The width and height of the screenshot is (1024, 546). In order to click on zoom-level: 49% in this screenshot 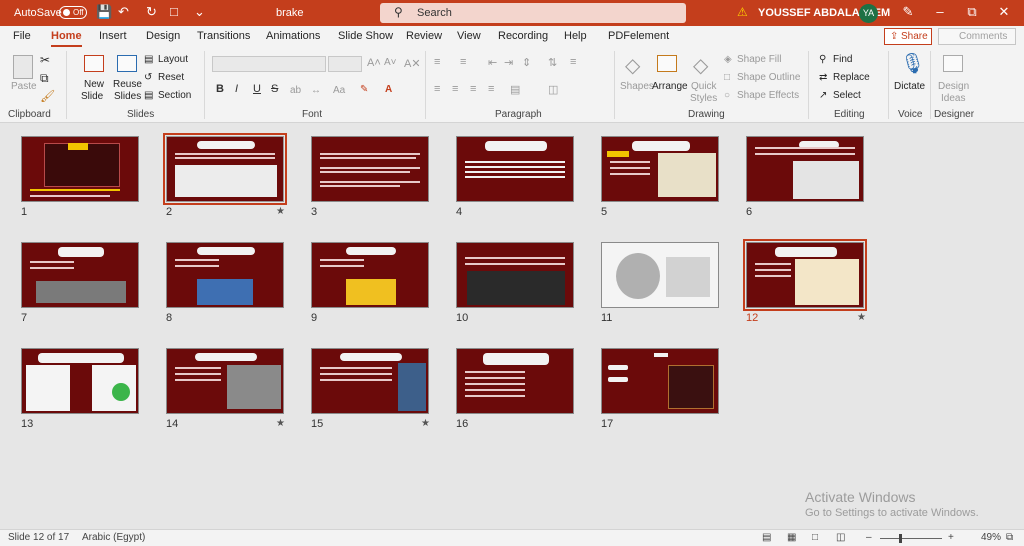, I will do `click(991, 537)`.